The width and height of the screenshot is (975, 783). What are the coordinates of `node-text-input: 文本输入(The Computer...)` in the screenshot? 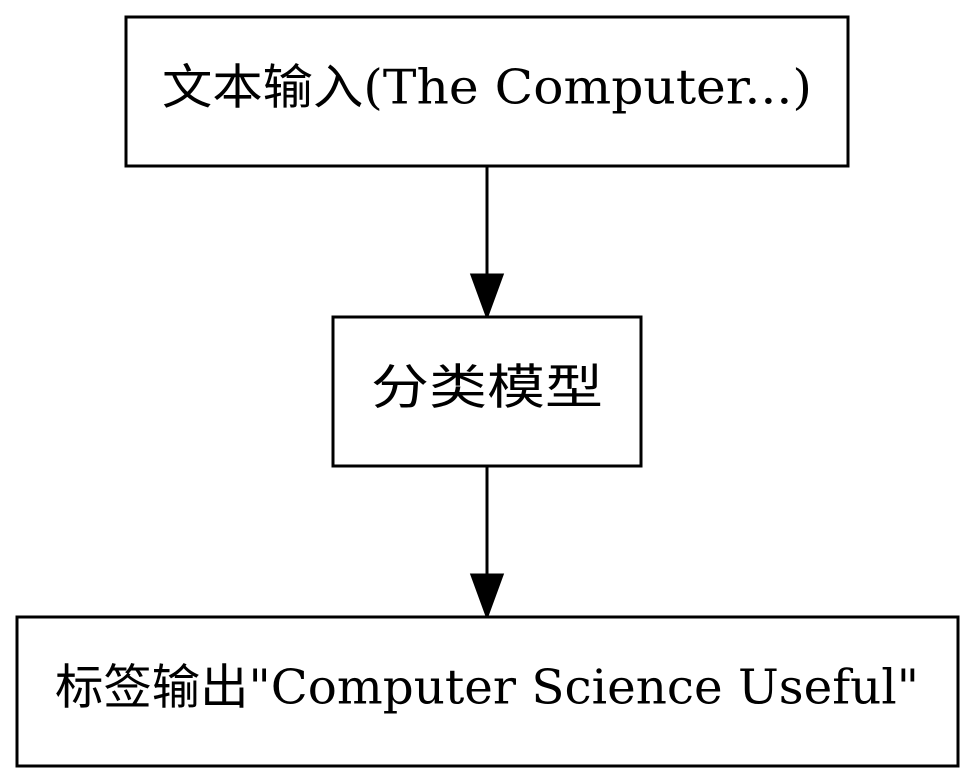 It's located at (487, 91).